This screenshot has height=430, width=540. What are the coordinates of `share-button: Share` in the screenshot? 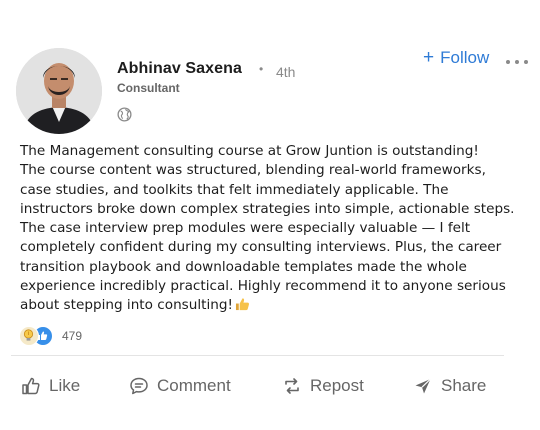 It's located at (449, 386).